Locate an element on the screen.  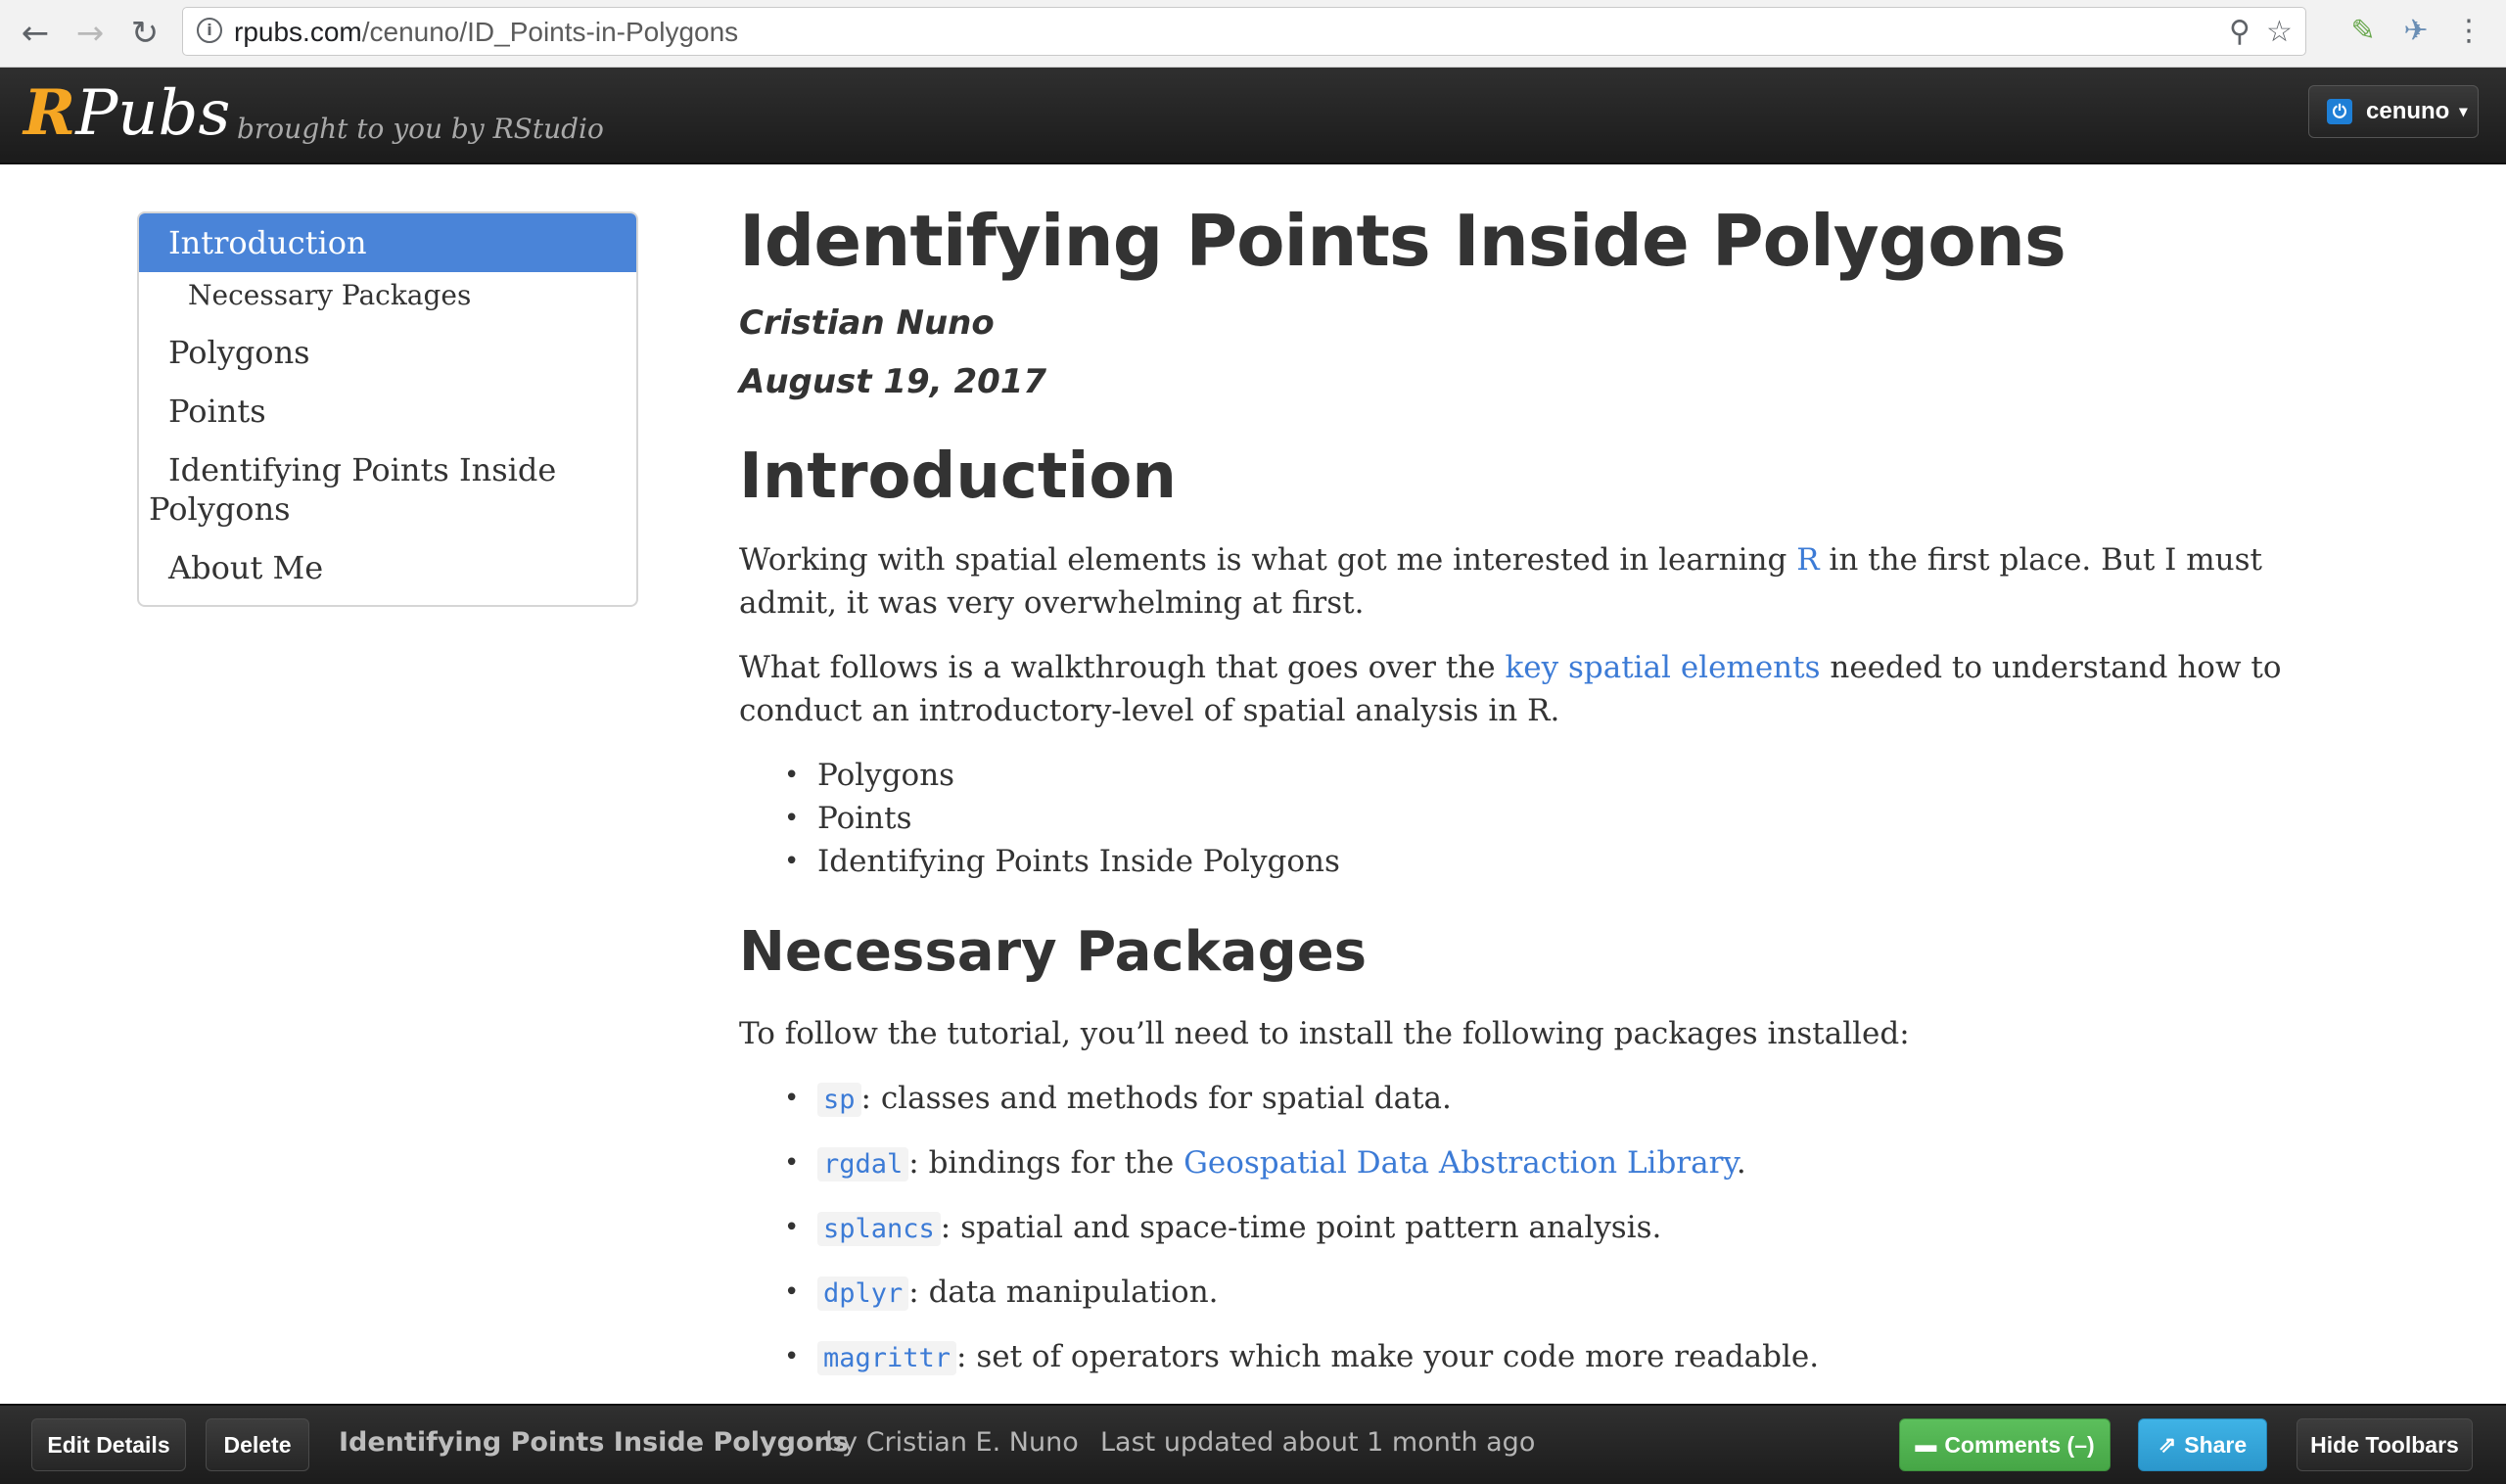
logo-pubs: Pubs is located at coordinates (153, 113).